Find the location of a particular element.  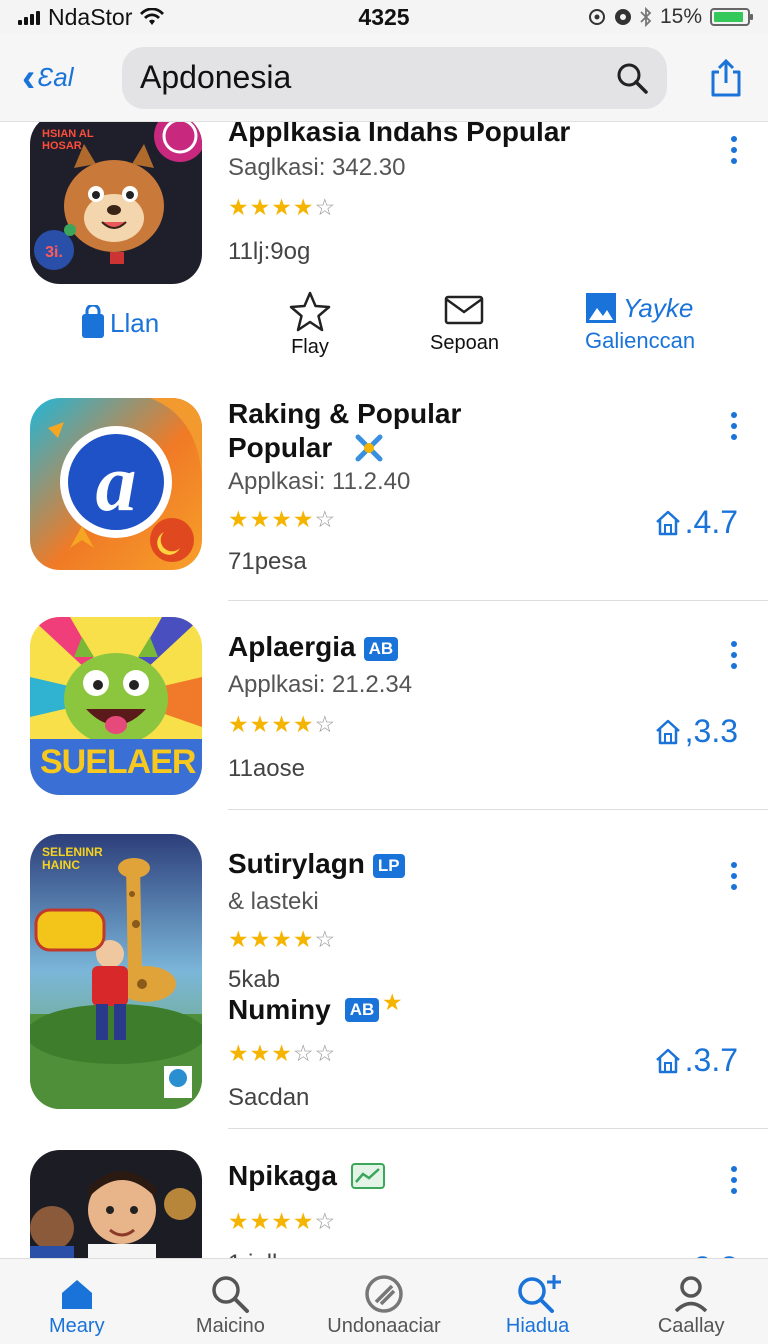

action-flay-button: Flay is located at coordinates (310, 324).